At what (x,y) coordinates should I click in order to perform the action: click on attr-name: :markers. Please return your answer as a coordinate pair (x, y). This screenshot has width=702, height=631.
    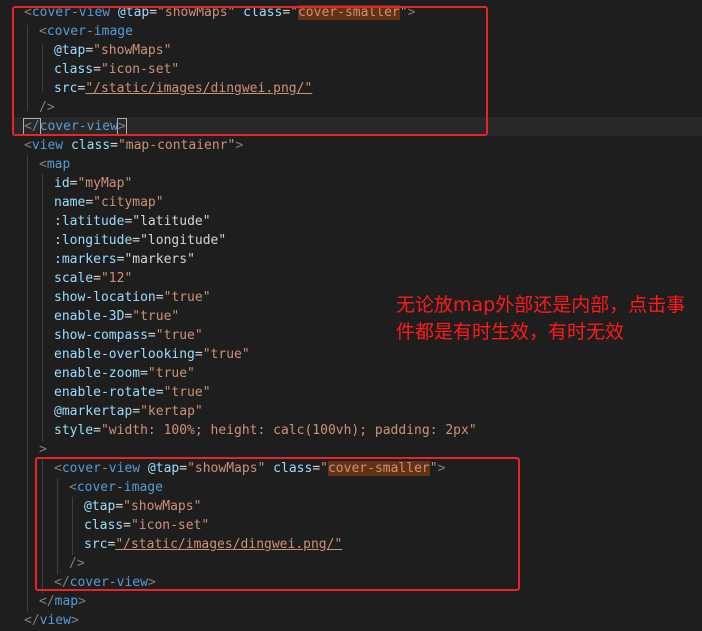
    Looking at the image, I should click on (85, 259).